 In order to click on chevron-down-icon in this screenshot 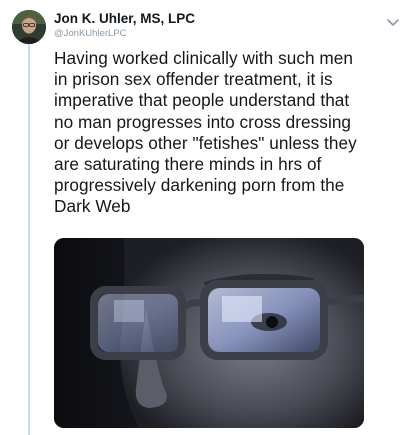, I will do `click(393, 23)`.